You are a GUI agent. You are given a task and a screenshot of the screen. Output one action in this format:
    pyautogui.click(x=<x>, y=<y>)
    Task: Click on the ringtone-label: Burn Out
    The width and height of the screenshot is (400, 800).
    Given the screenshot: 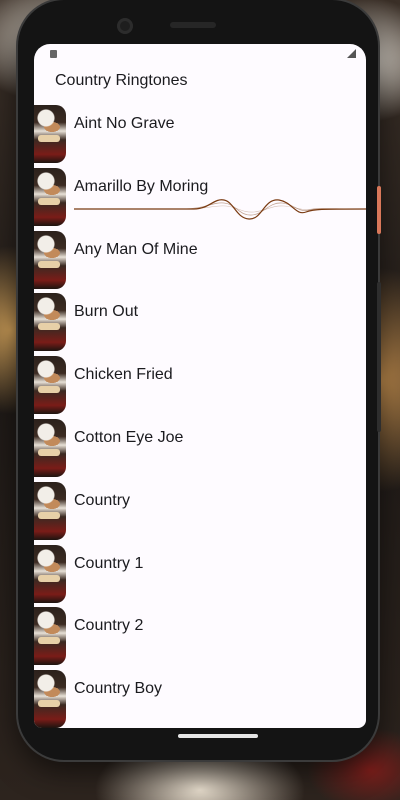 What is the action you would take?
    pyautogui.click(x=106, y=312)
    